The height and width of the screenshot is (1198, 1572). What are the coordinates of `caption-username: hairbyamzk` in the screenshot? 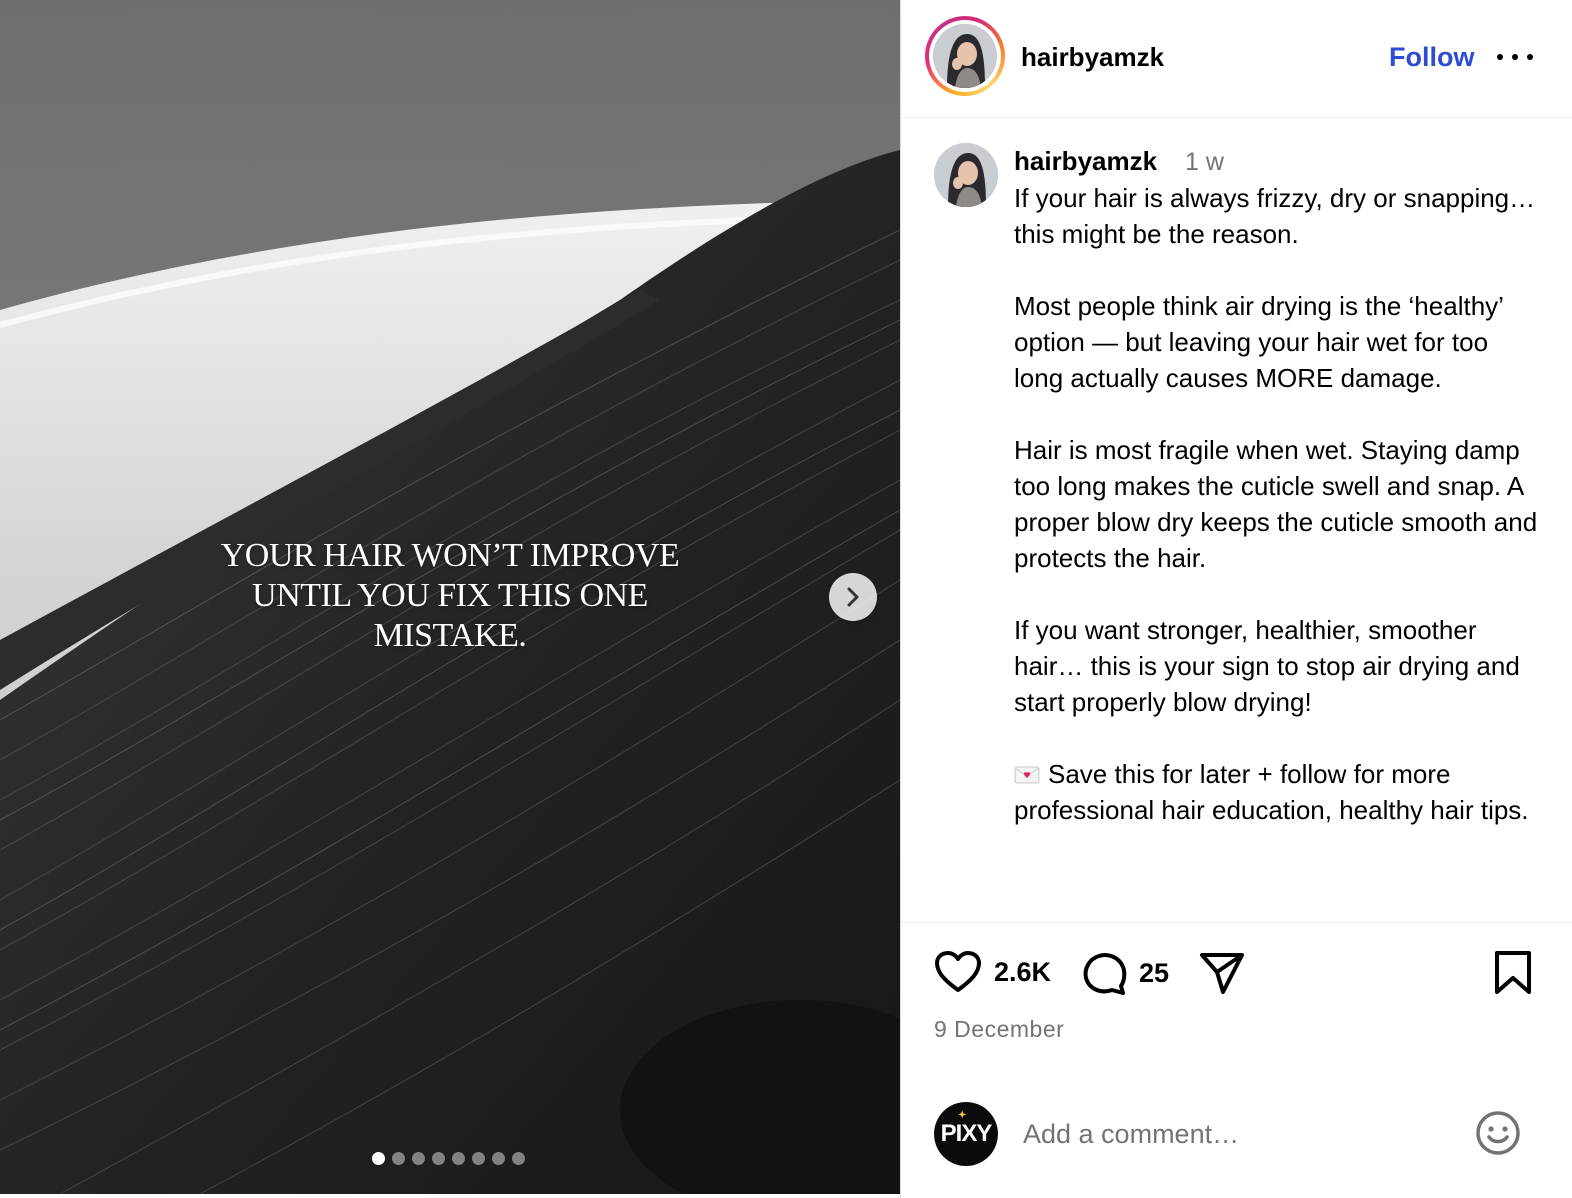 It's located at (1085, 161).